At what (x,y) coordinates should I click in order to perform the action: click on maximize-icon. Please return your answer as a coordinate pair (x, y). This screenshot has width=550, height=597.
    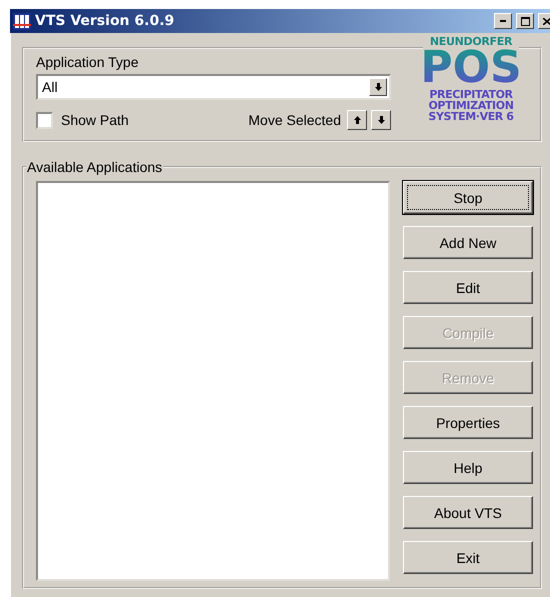
    Looking at the image, I should click on (525, 21).